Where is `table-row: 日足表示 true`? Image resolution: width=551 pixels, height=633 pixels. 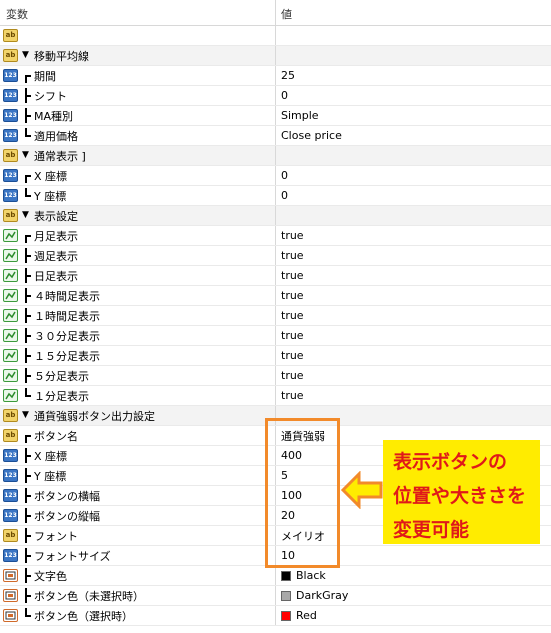
table-row: 日足表示 true is located at coordinates (275, 276).